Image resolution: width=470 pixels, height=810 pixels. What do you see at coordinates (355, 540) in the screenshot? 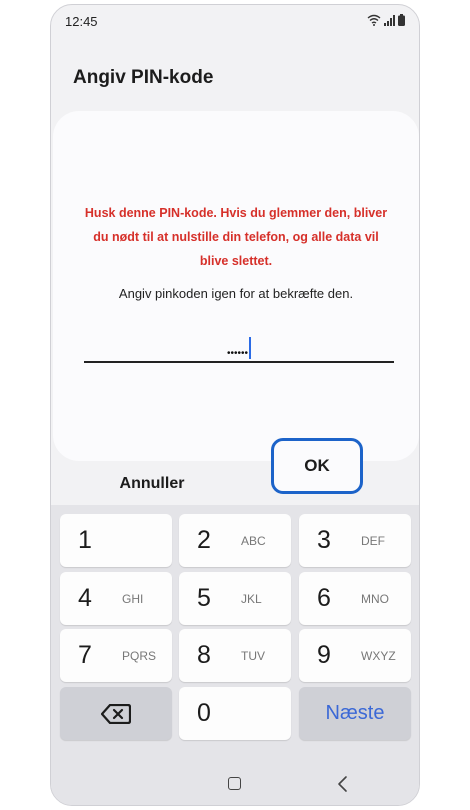
I see `key-3: 3 DEF` at bounding box center [355, 540].